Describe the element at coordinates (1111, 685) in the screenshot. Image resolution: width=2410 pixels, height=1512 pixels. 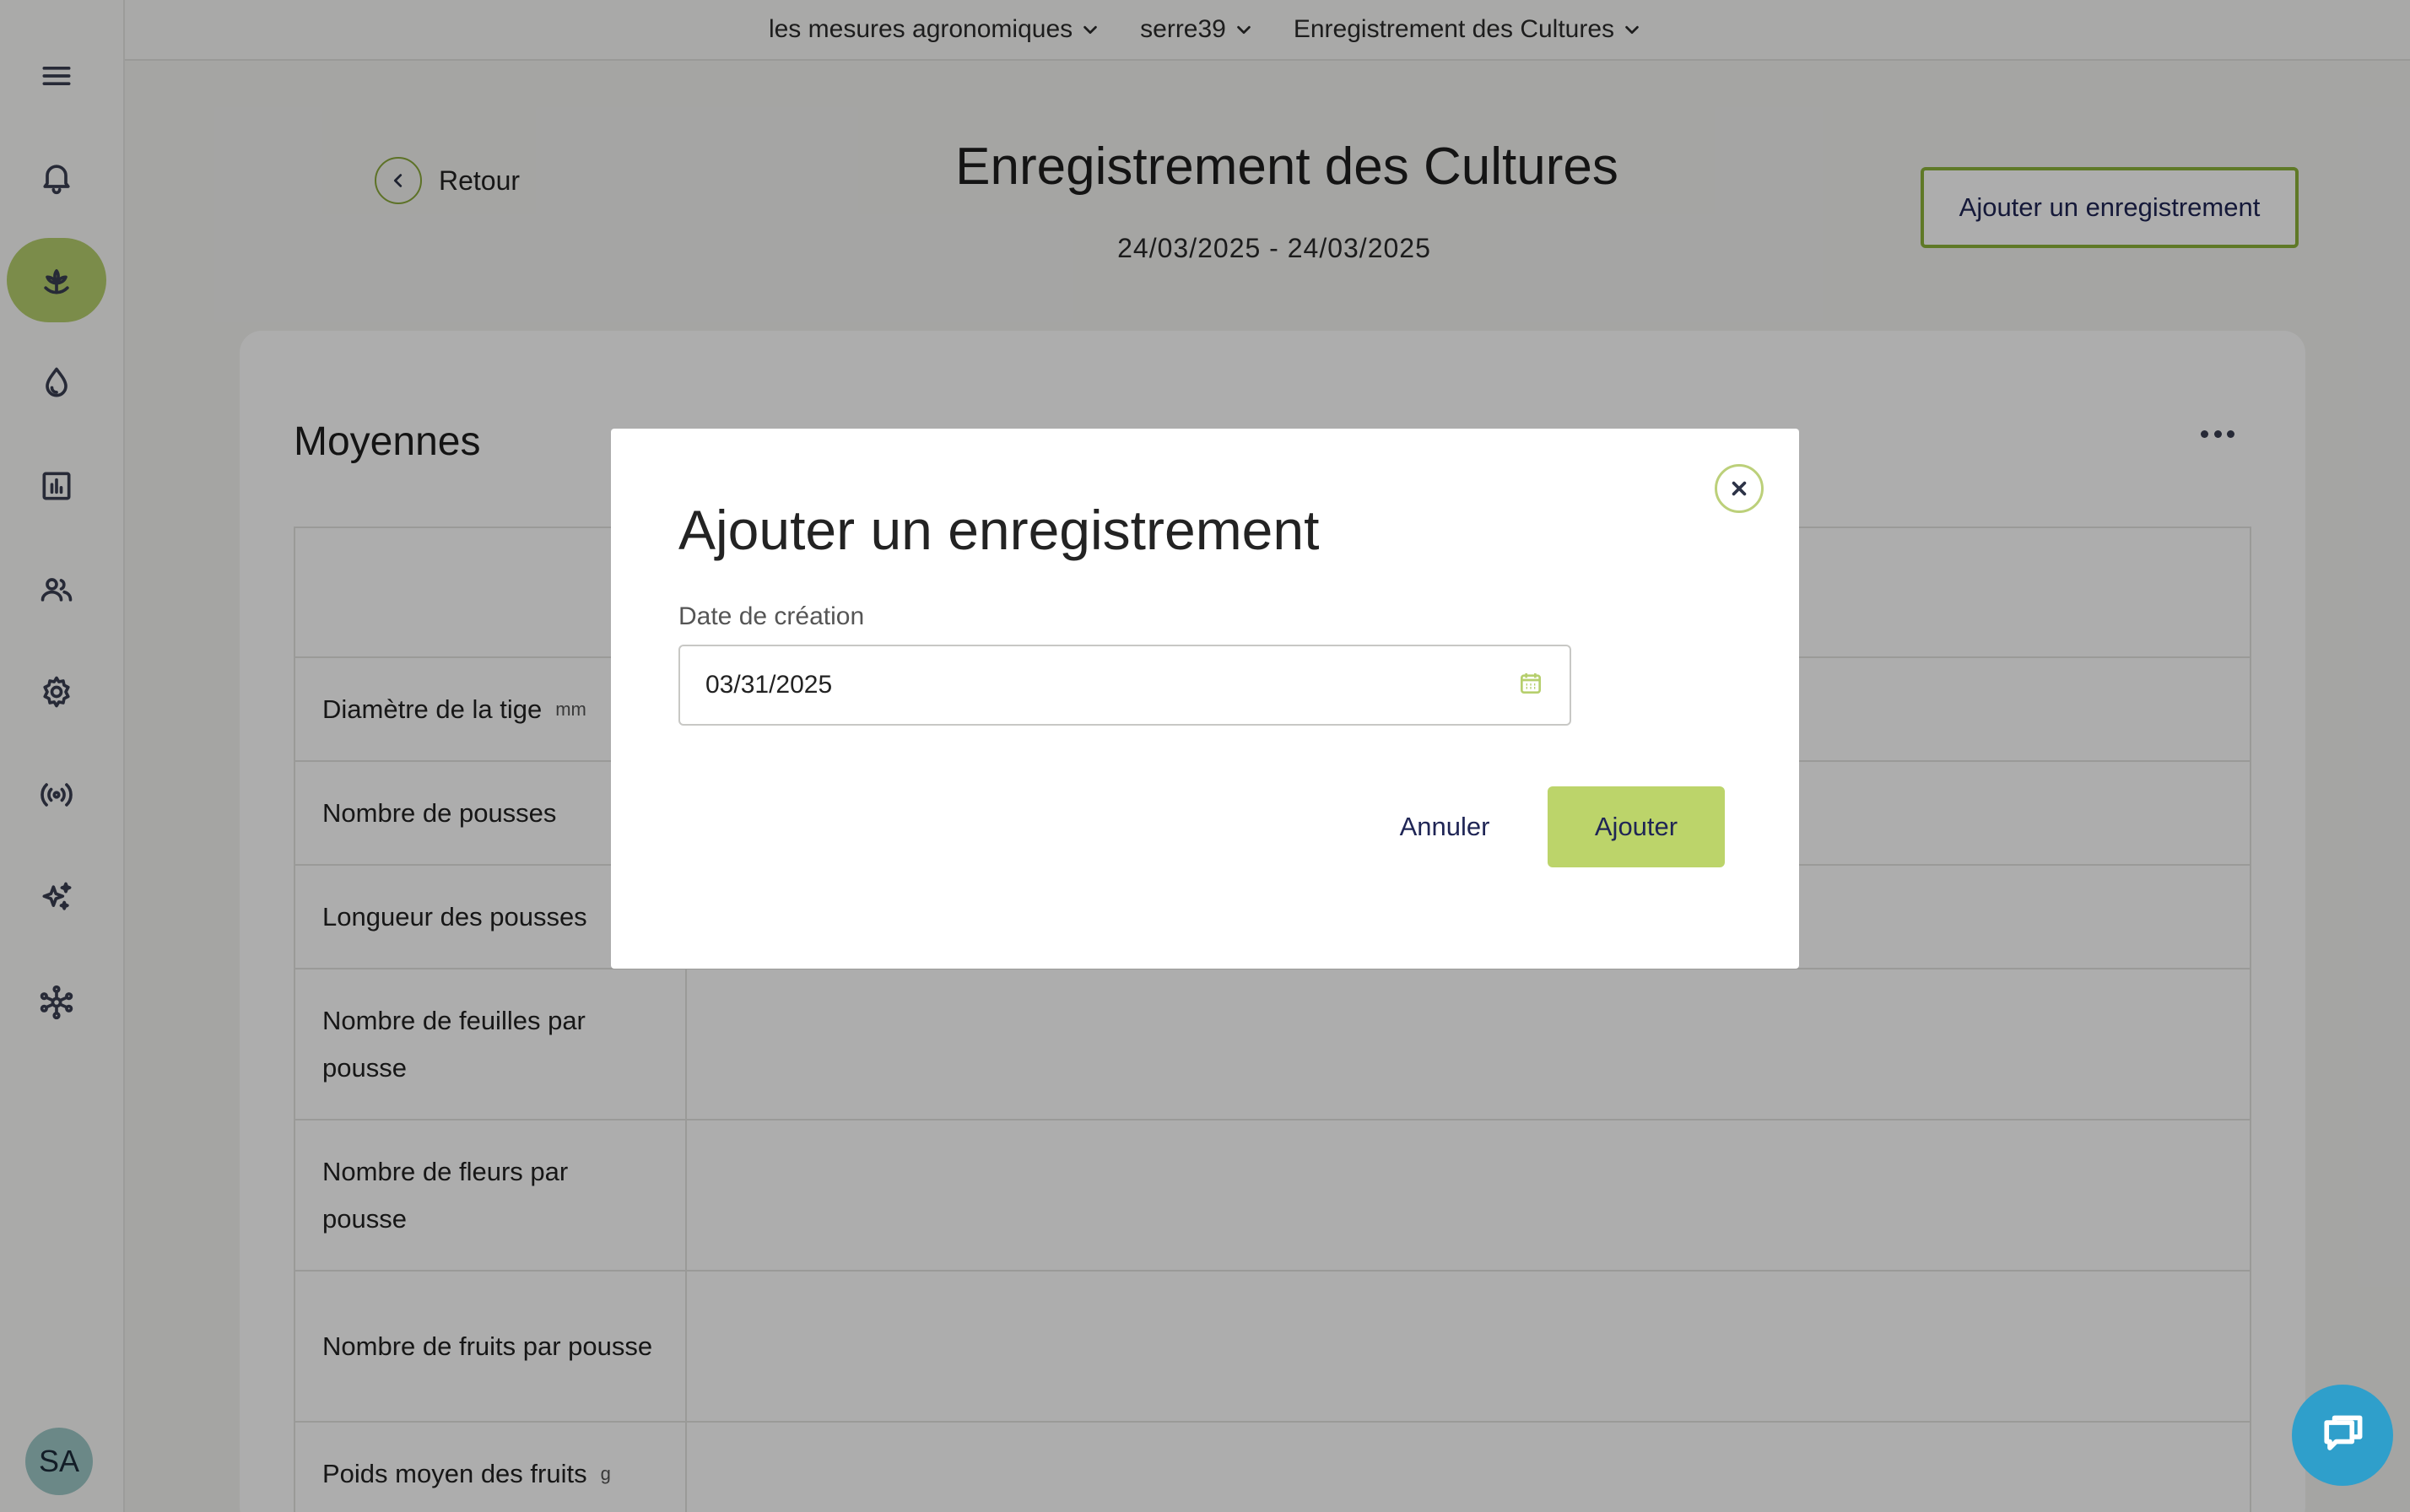
I see `creation-date-input` at that location.